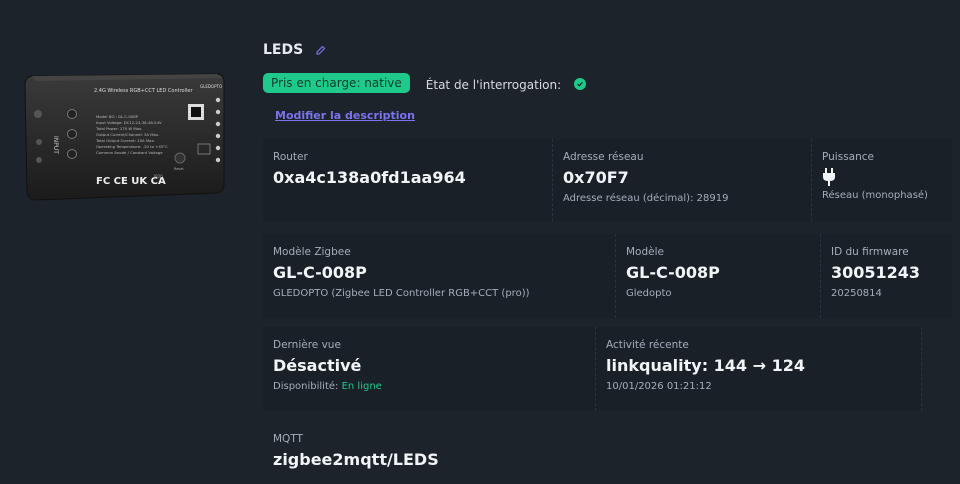  Describe the element at coordinates (876, 272) in the screenshot. I see `firmware-value: 30051243` at that location.